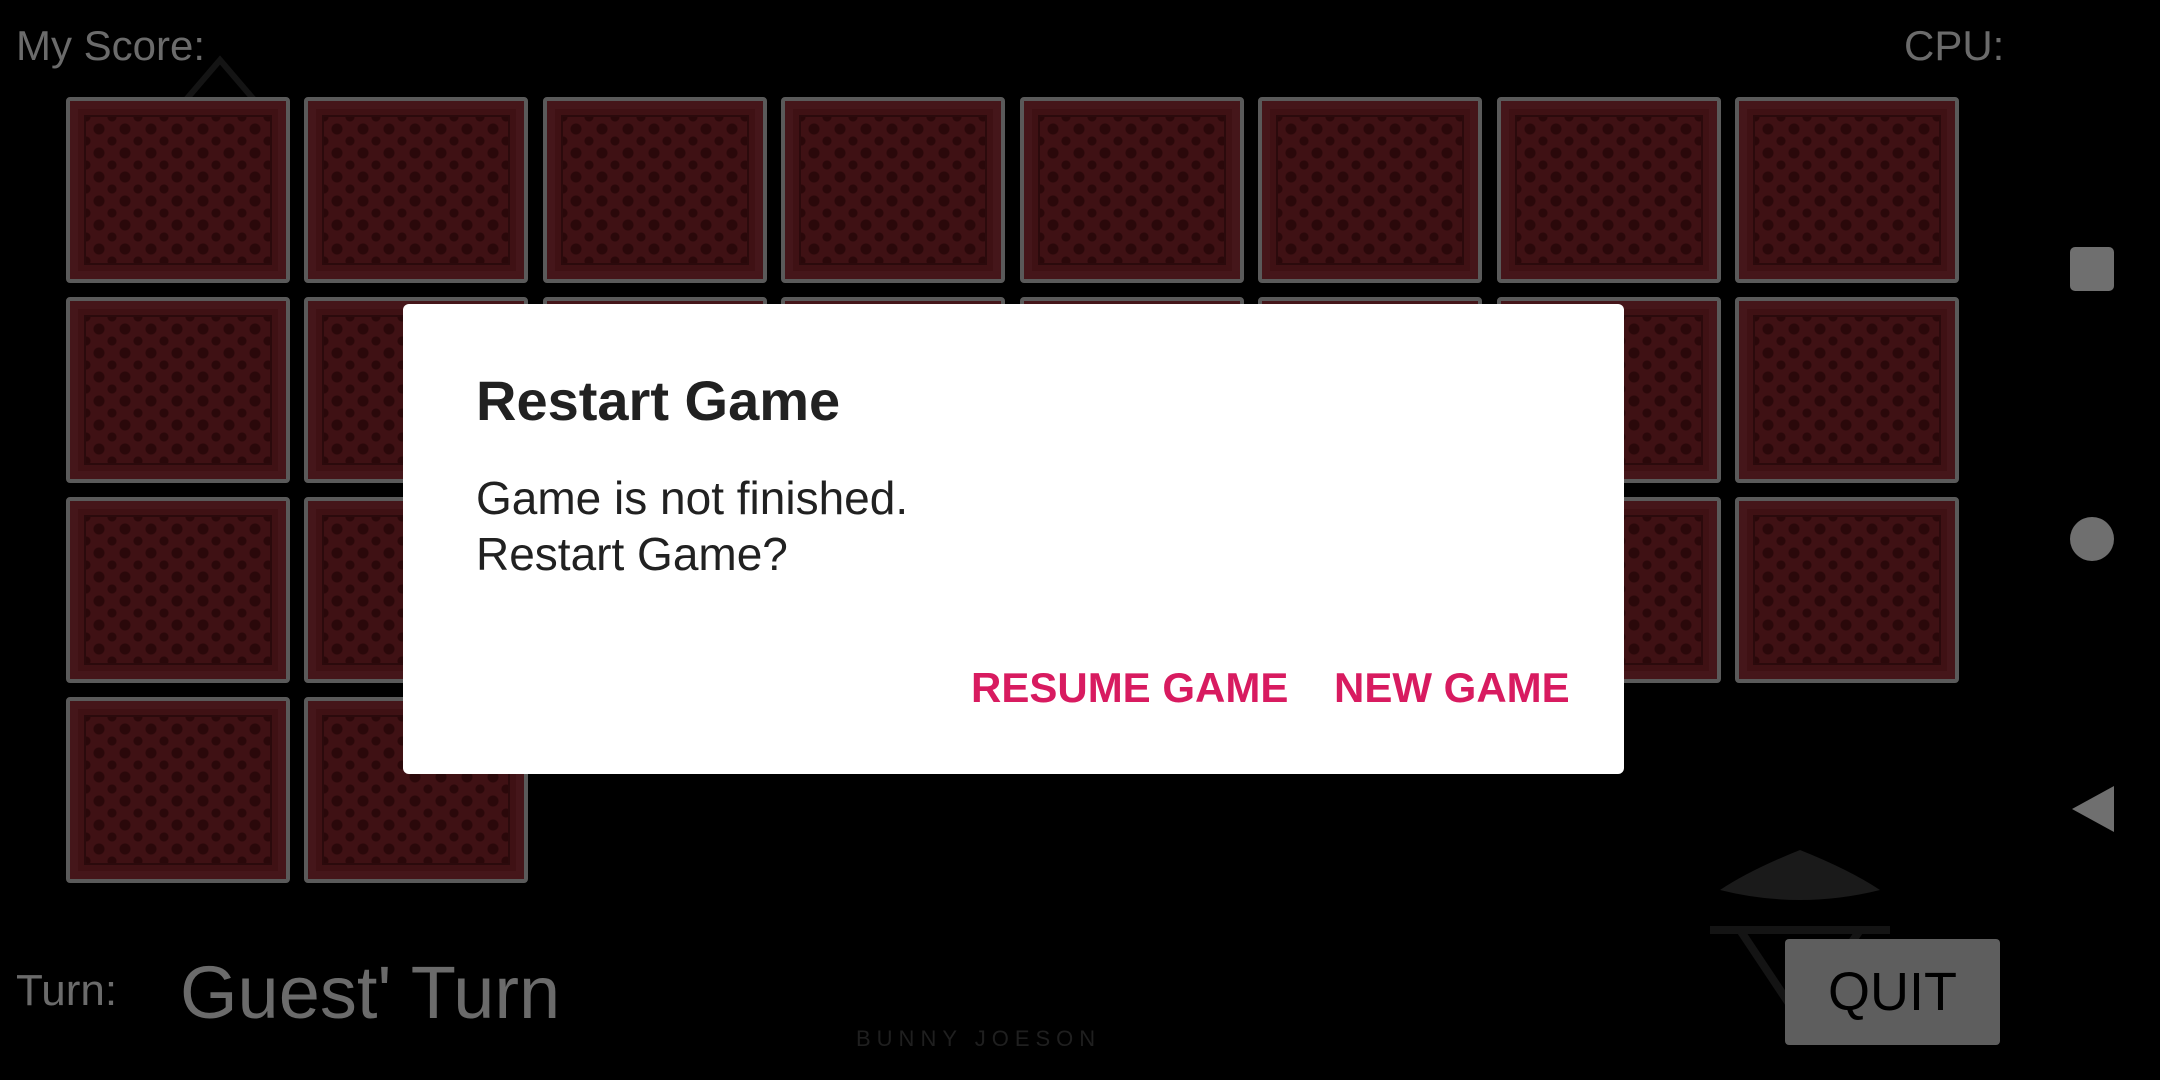 The width and height of the screenshot is (2160, 1080). Describe the element at coordinates (692, 498) in the screenshot. I see `dialog-message-line: Game is not finished.` at that location.